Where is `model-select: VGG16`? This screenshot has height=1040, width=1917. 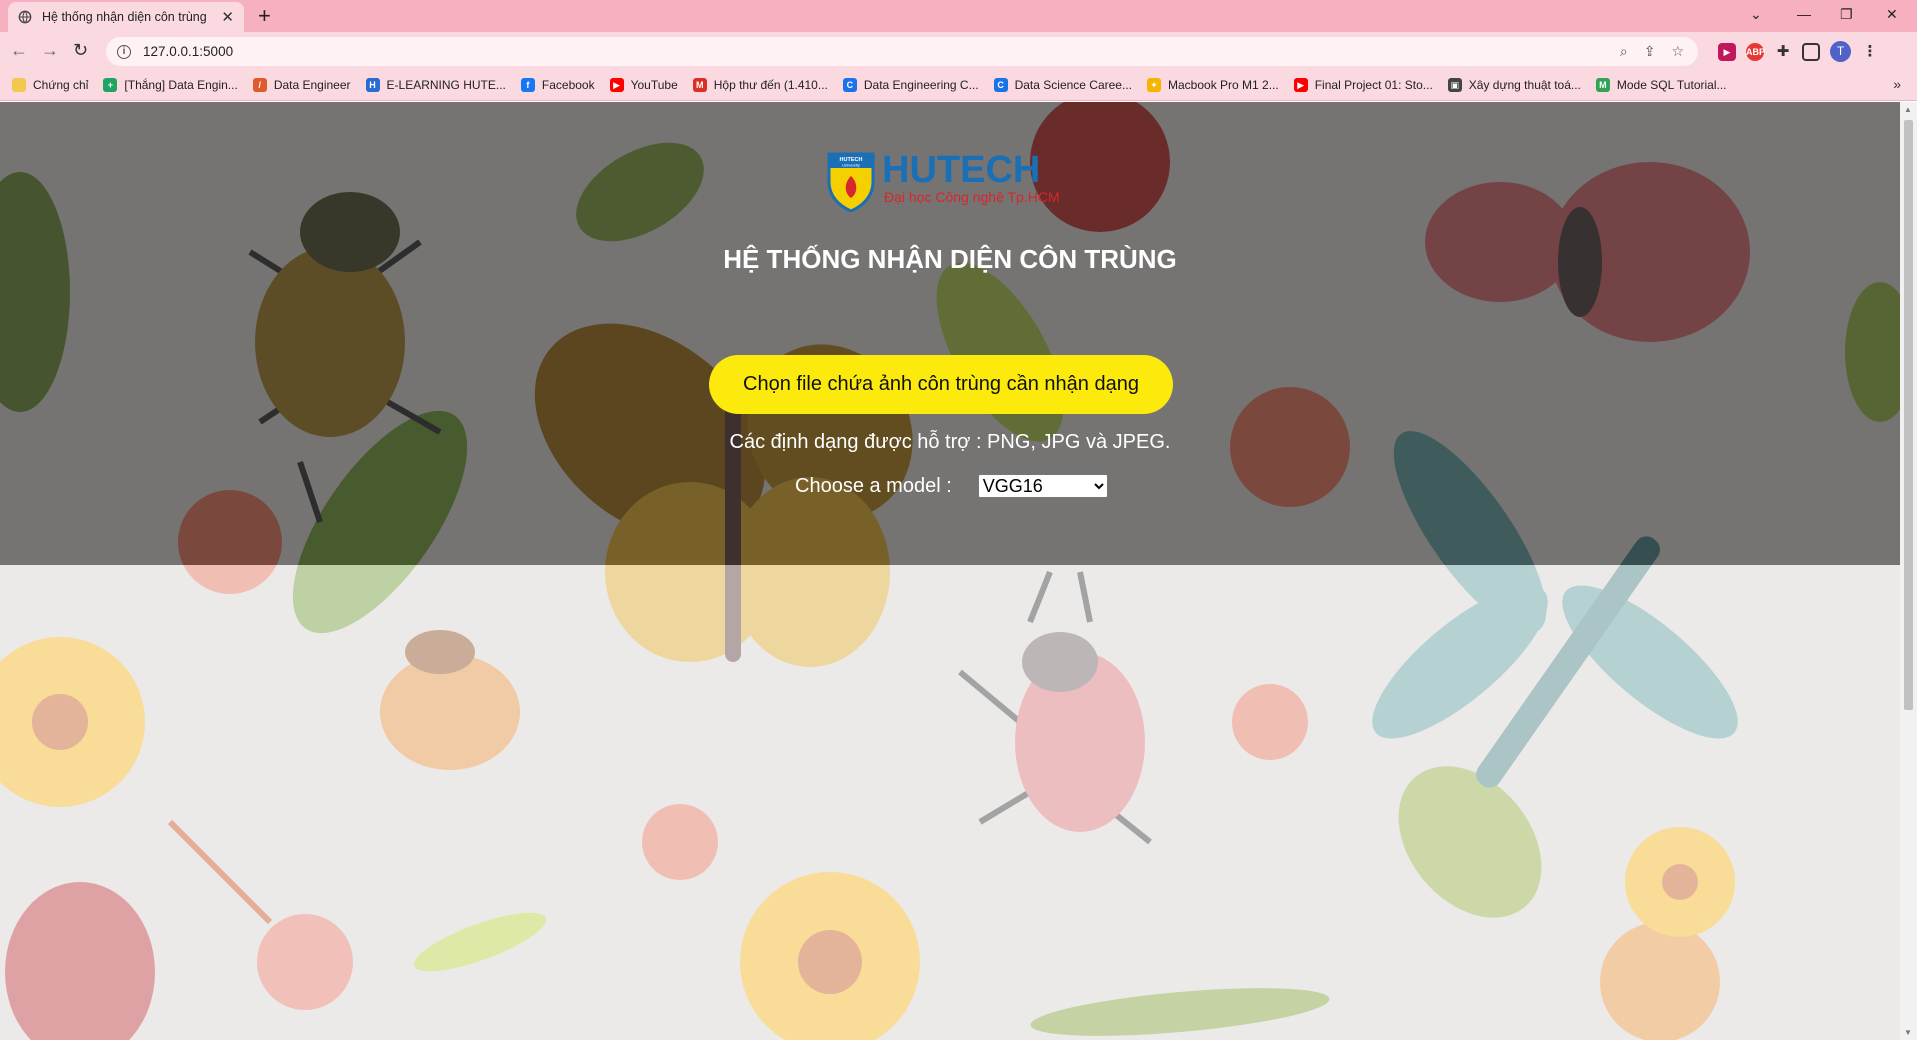 model-select: VGG16 is located at coordinates (1042, 486).